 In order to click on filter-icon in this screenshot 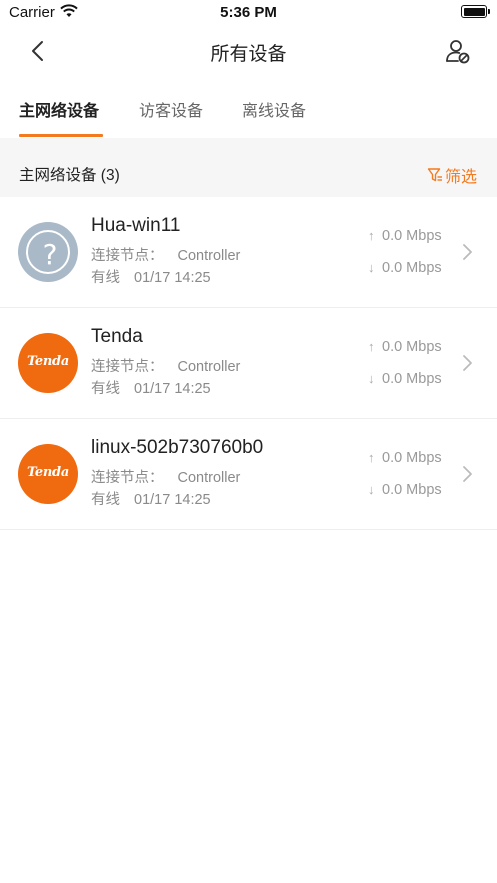, I will do `click(434, 175)`.